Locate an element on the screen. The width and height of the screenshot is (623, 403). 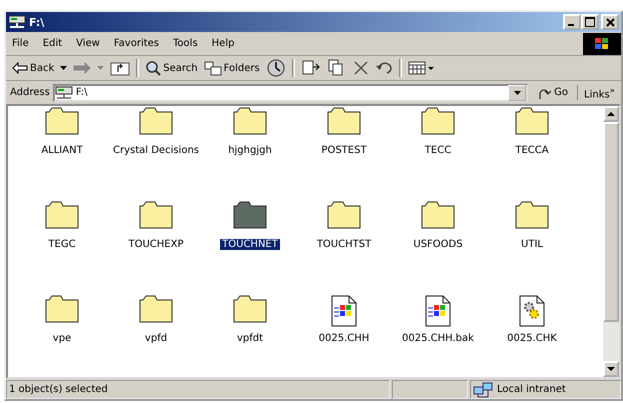
file-name: TOUCHNET is located at coordinates (250, 244).